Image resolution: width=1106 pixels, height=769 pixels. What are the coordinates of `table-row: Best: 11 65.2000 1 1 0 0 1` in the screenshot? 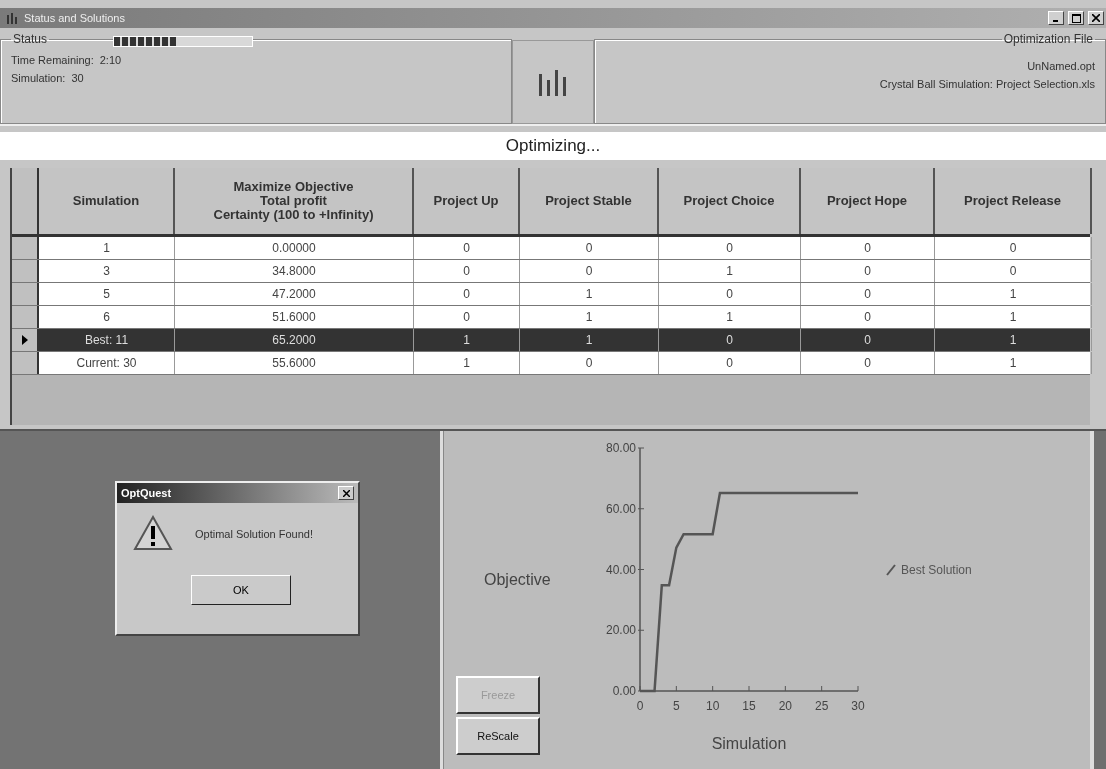 It's located at (551, 340).